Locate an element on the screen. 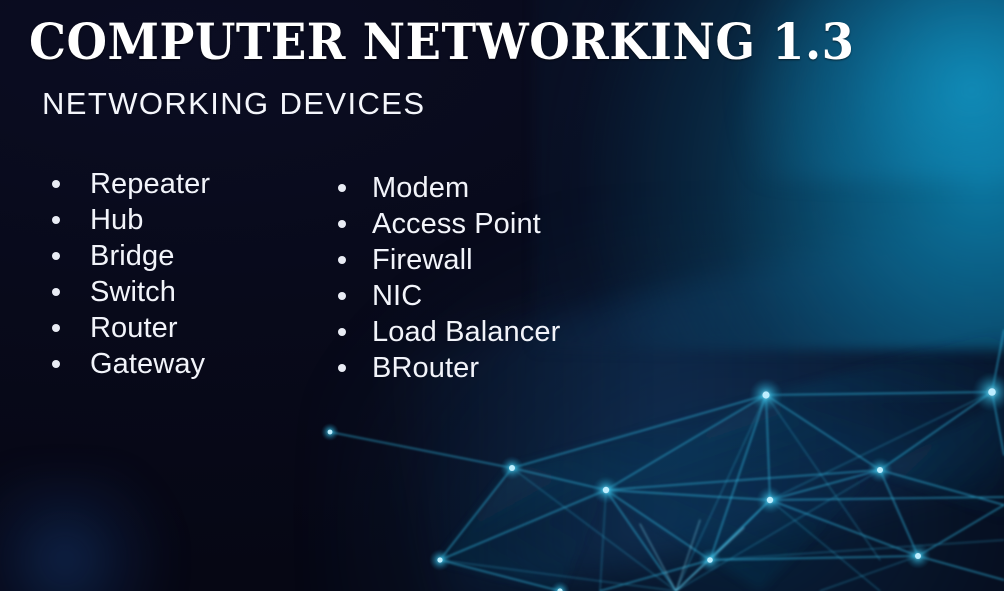  list-item: BRouter is located at coordinates (449, 368).